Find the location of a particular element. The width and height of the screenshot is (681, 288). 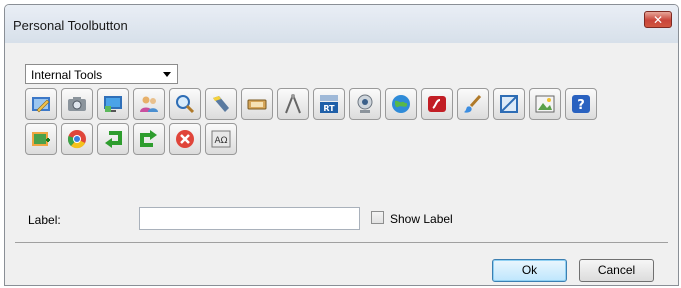

ok-button: Ok is located at coordinates (529, 270).